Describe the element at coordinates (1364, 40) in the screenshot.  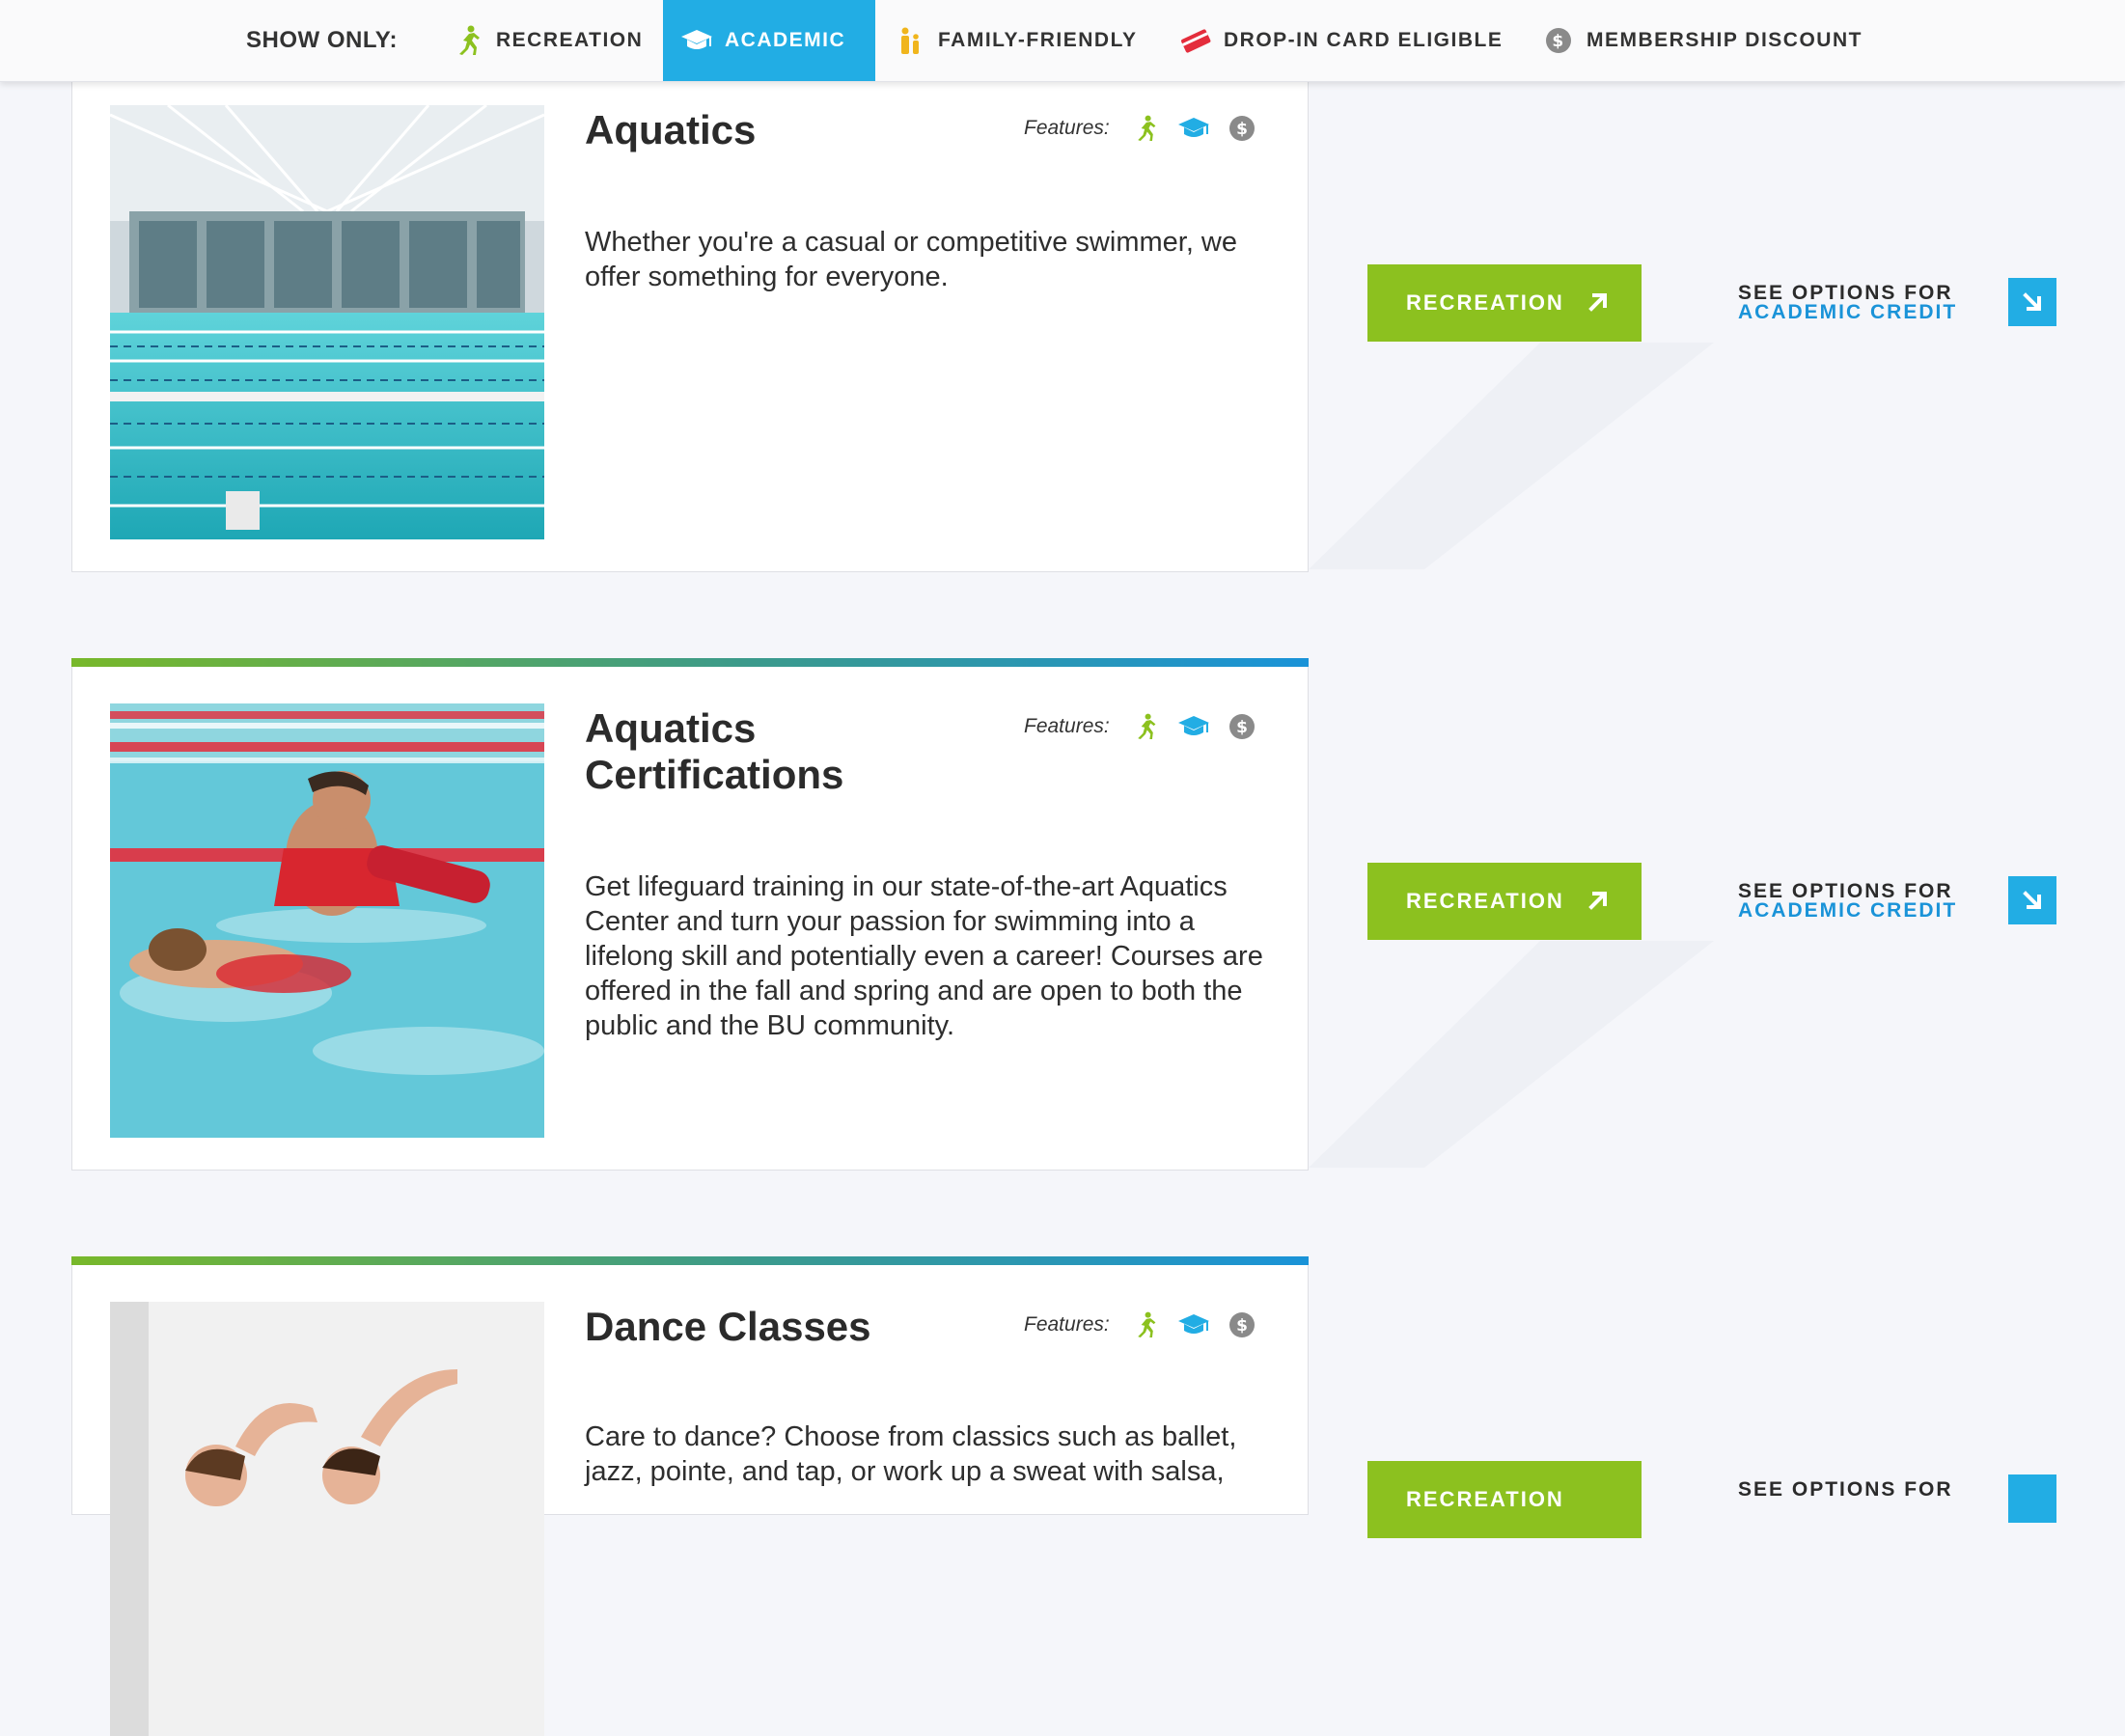
I see `filter-drop-in-card-label: DROP-IN CARD ELIGIBLE` at that location.